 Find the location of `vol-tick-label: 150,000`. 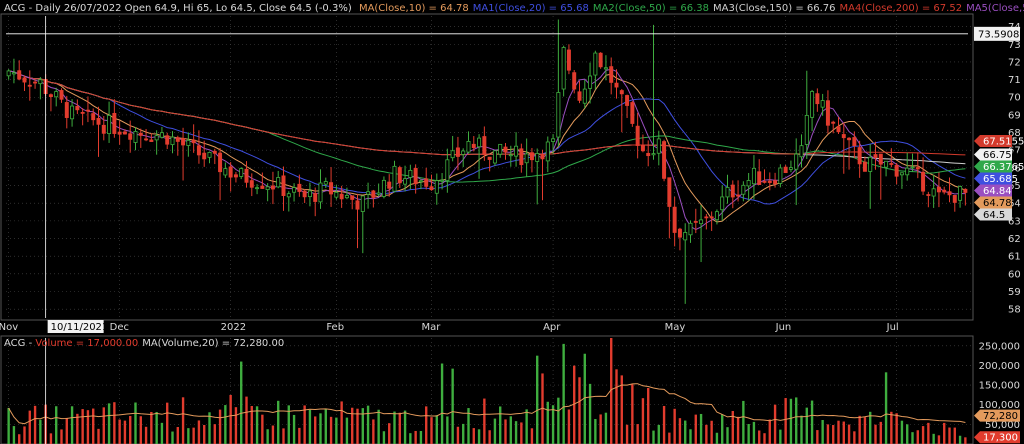

vol-tick-label: 150,000 is located at coordinates (999, 386).